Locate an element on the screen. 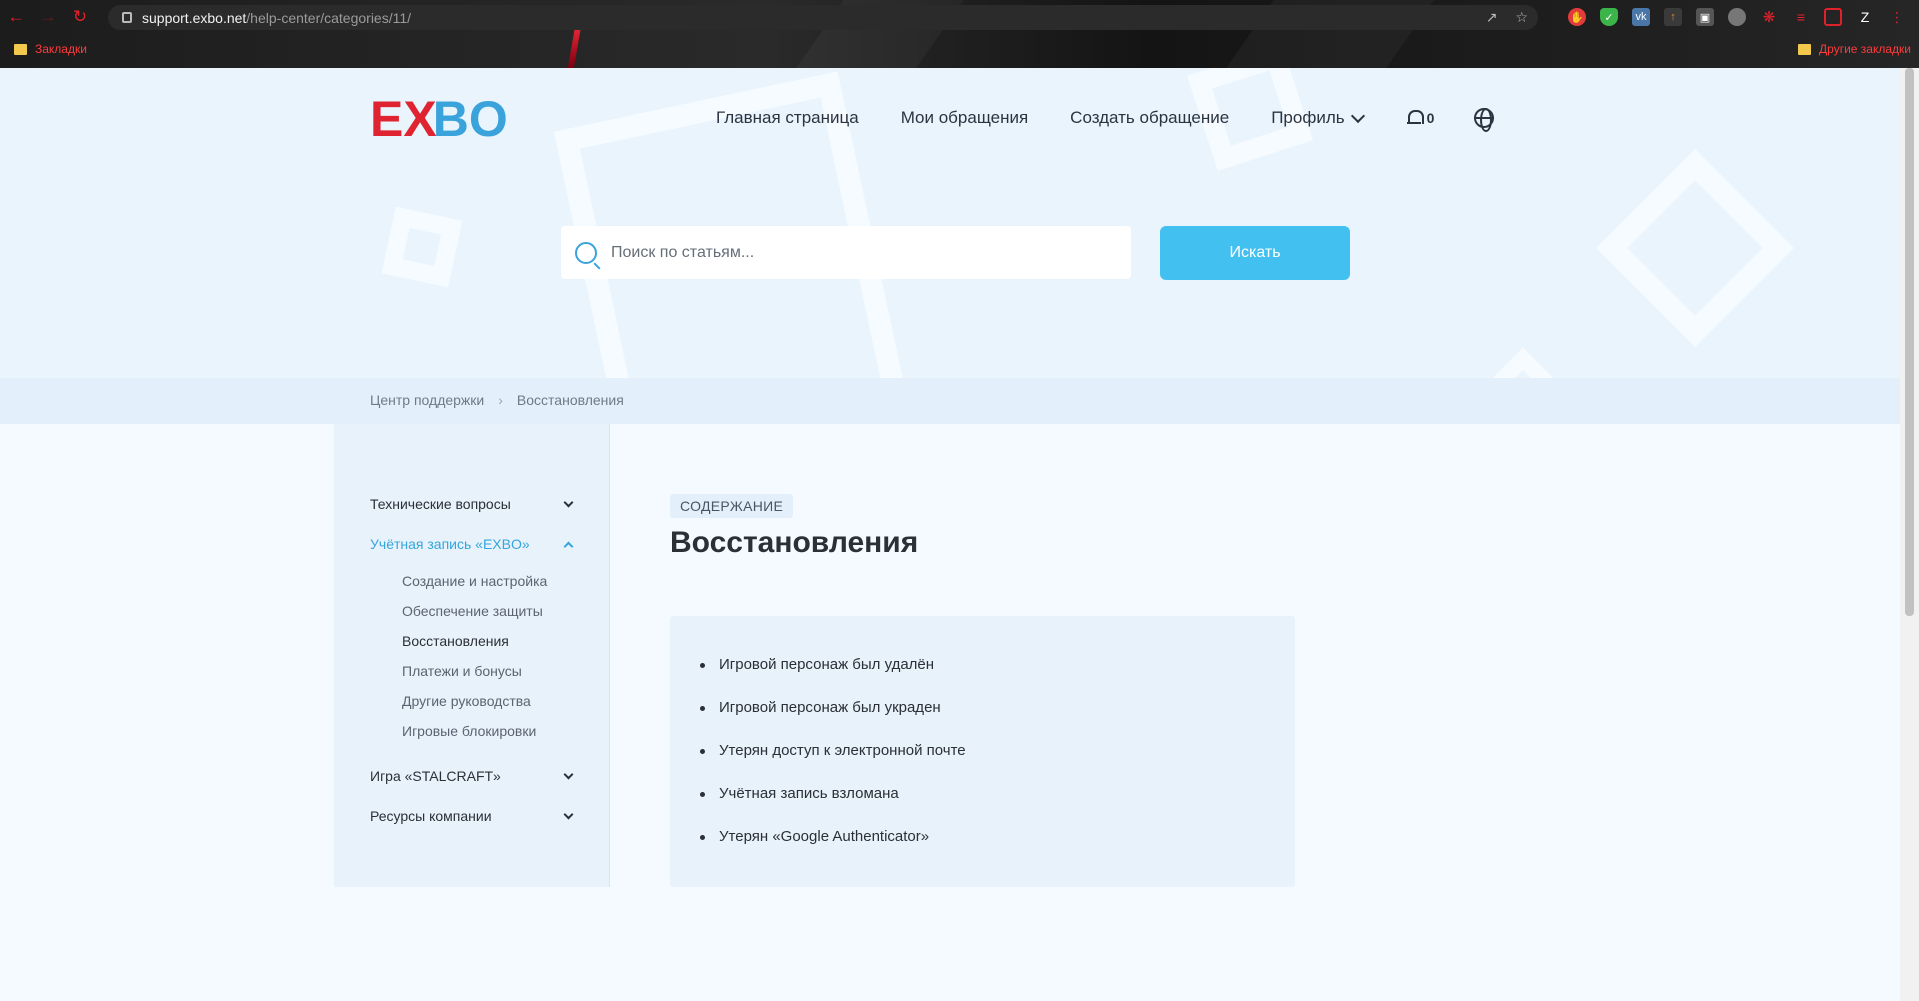 The width and height of the screenshot is (1919, 1001). breadcrumb-bar: Центр поддержки › Восстановления is located at coordinates (950, 401).